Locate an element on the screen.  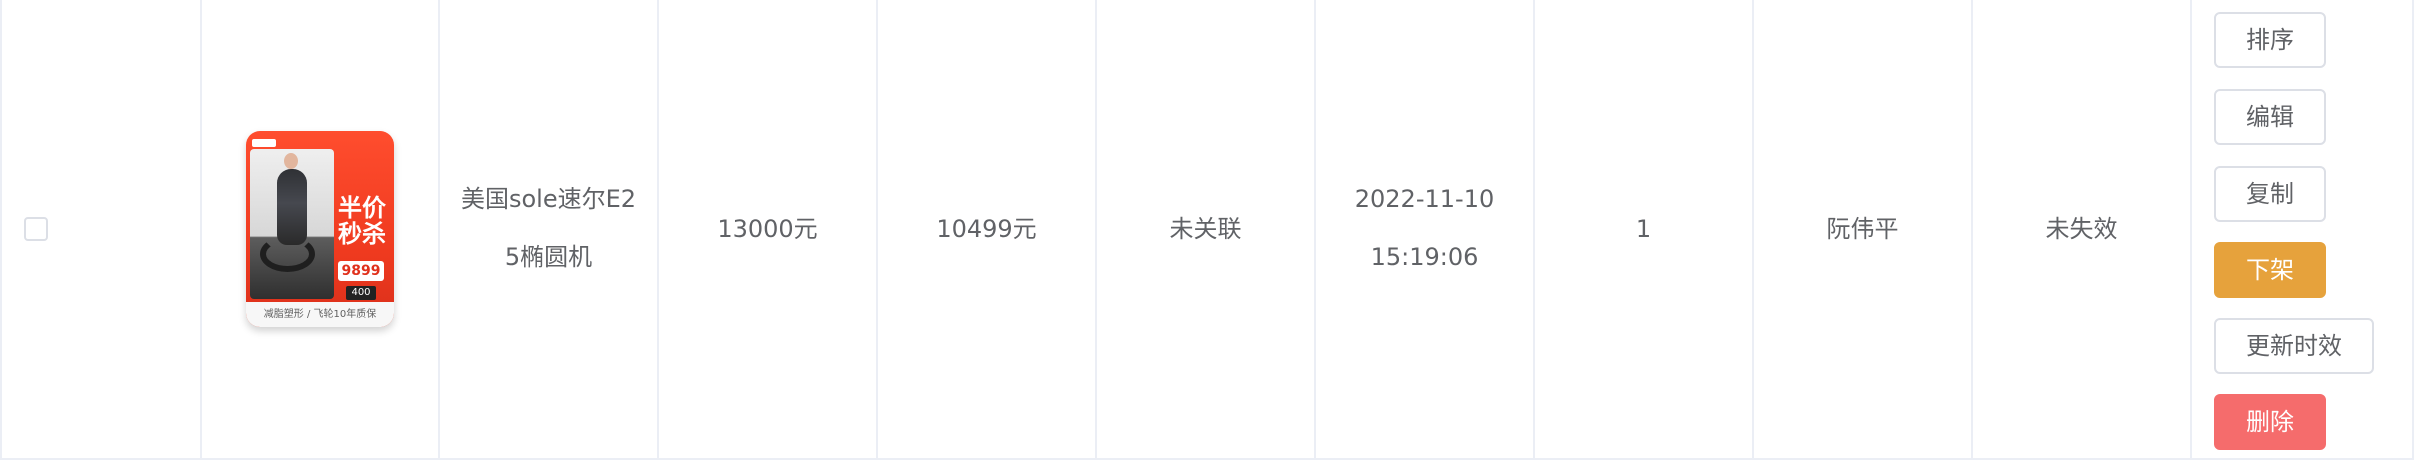
product-image-promo-text: 半价 秒杀 is located at coordinates (362, 221).